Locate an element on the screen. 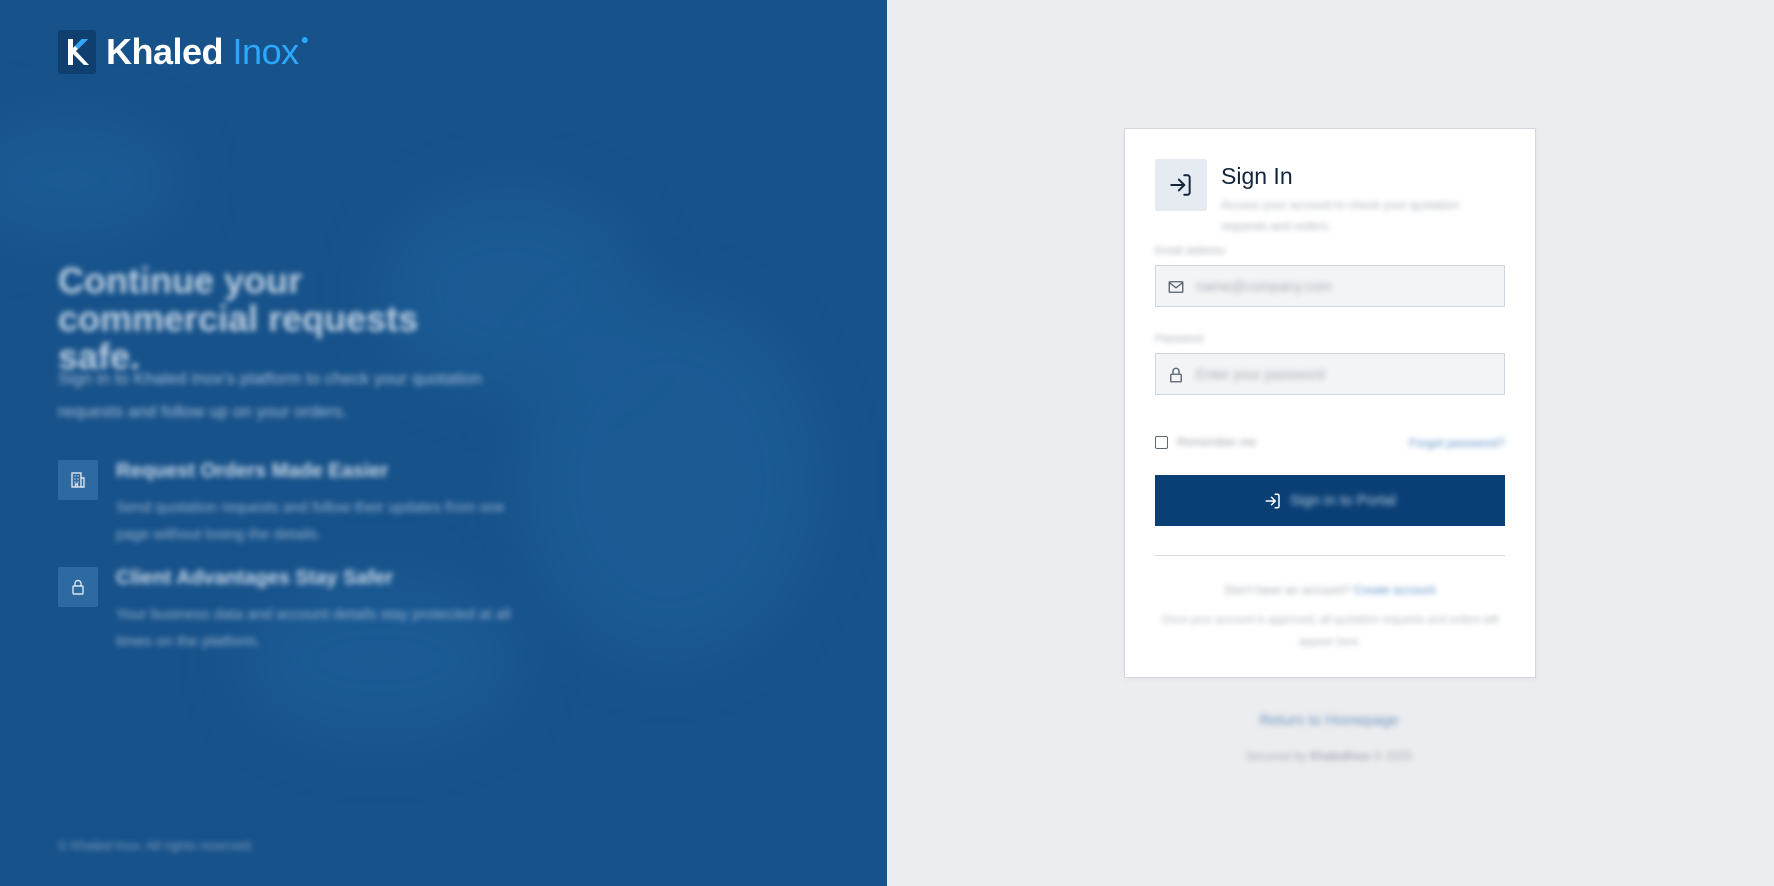 This screenshot has width=1774, height=886. feature-title: Client Advantages Stay Safer is located at coordinates (255, 578).